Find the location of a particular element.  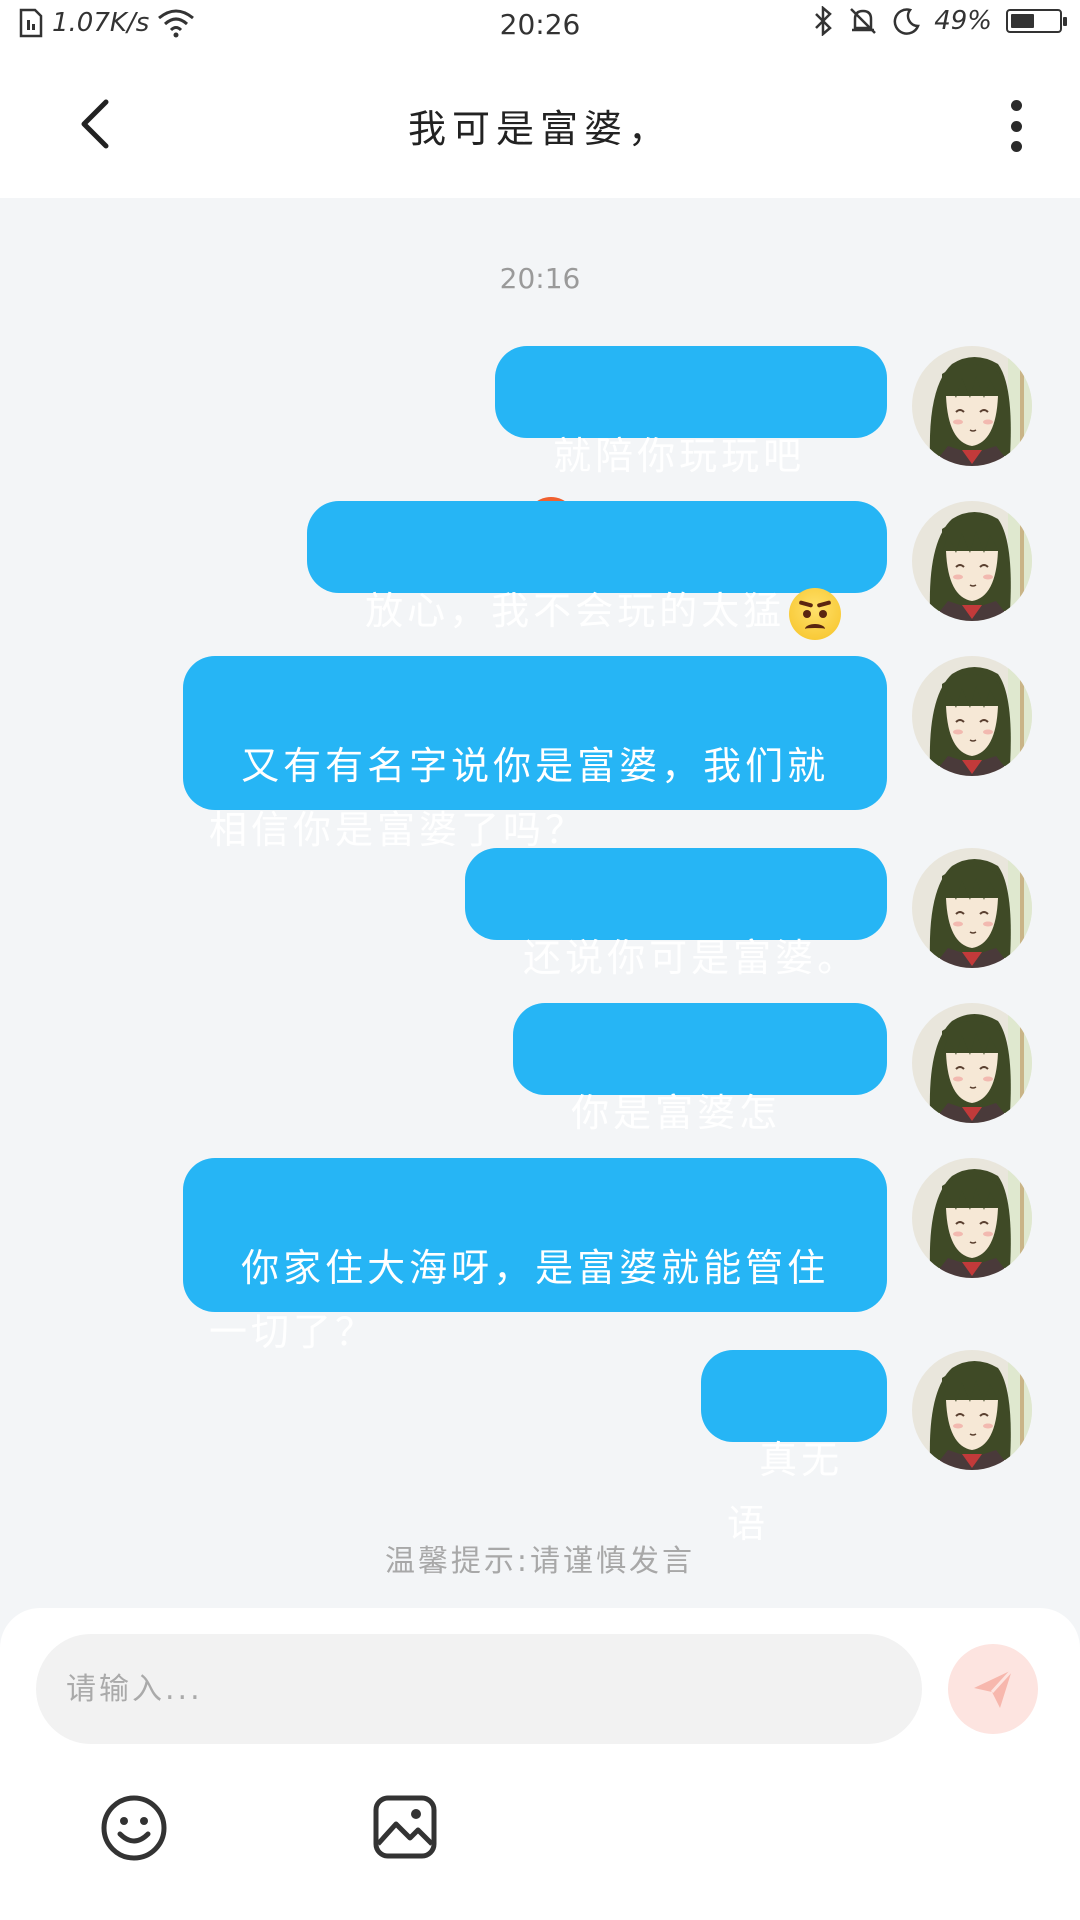

battery-icon is located at coordinates (1036, 21).